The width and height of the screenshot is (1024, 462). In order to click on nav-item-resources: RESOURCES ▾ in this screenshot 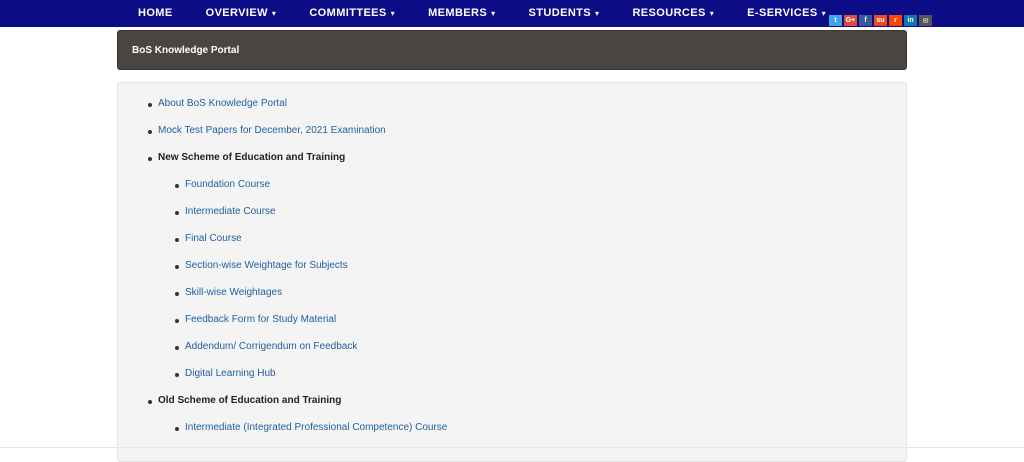, I will do `click(673, 13)`.